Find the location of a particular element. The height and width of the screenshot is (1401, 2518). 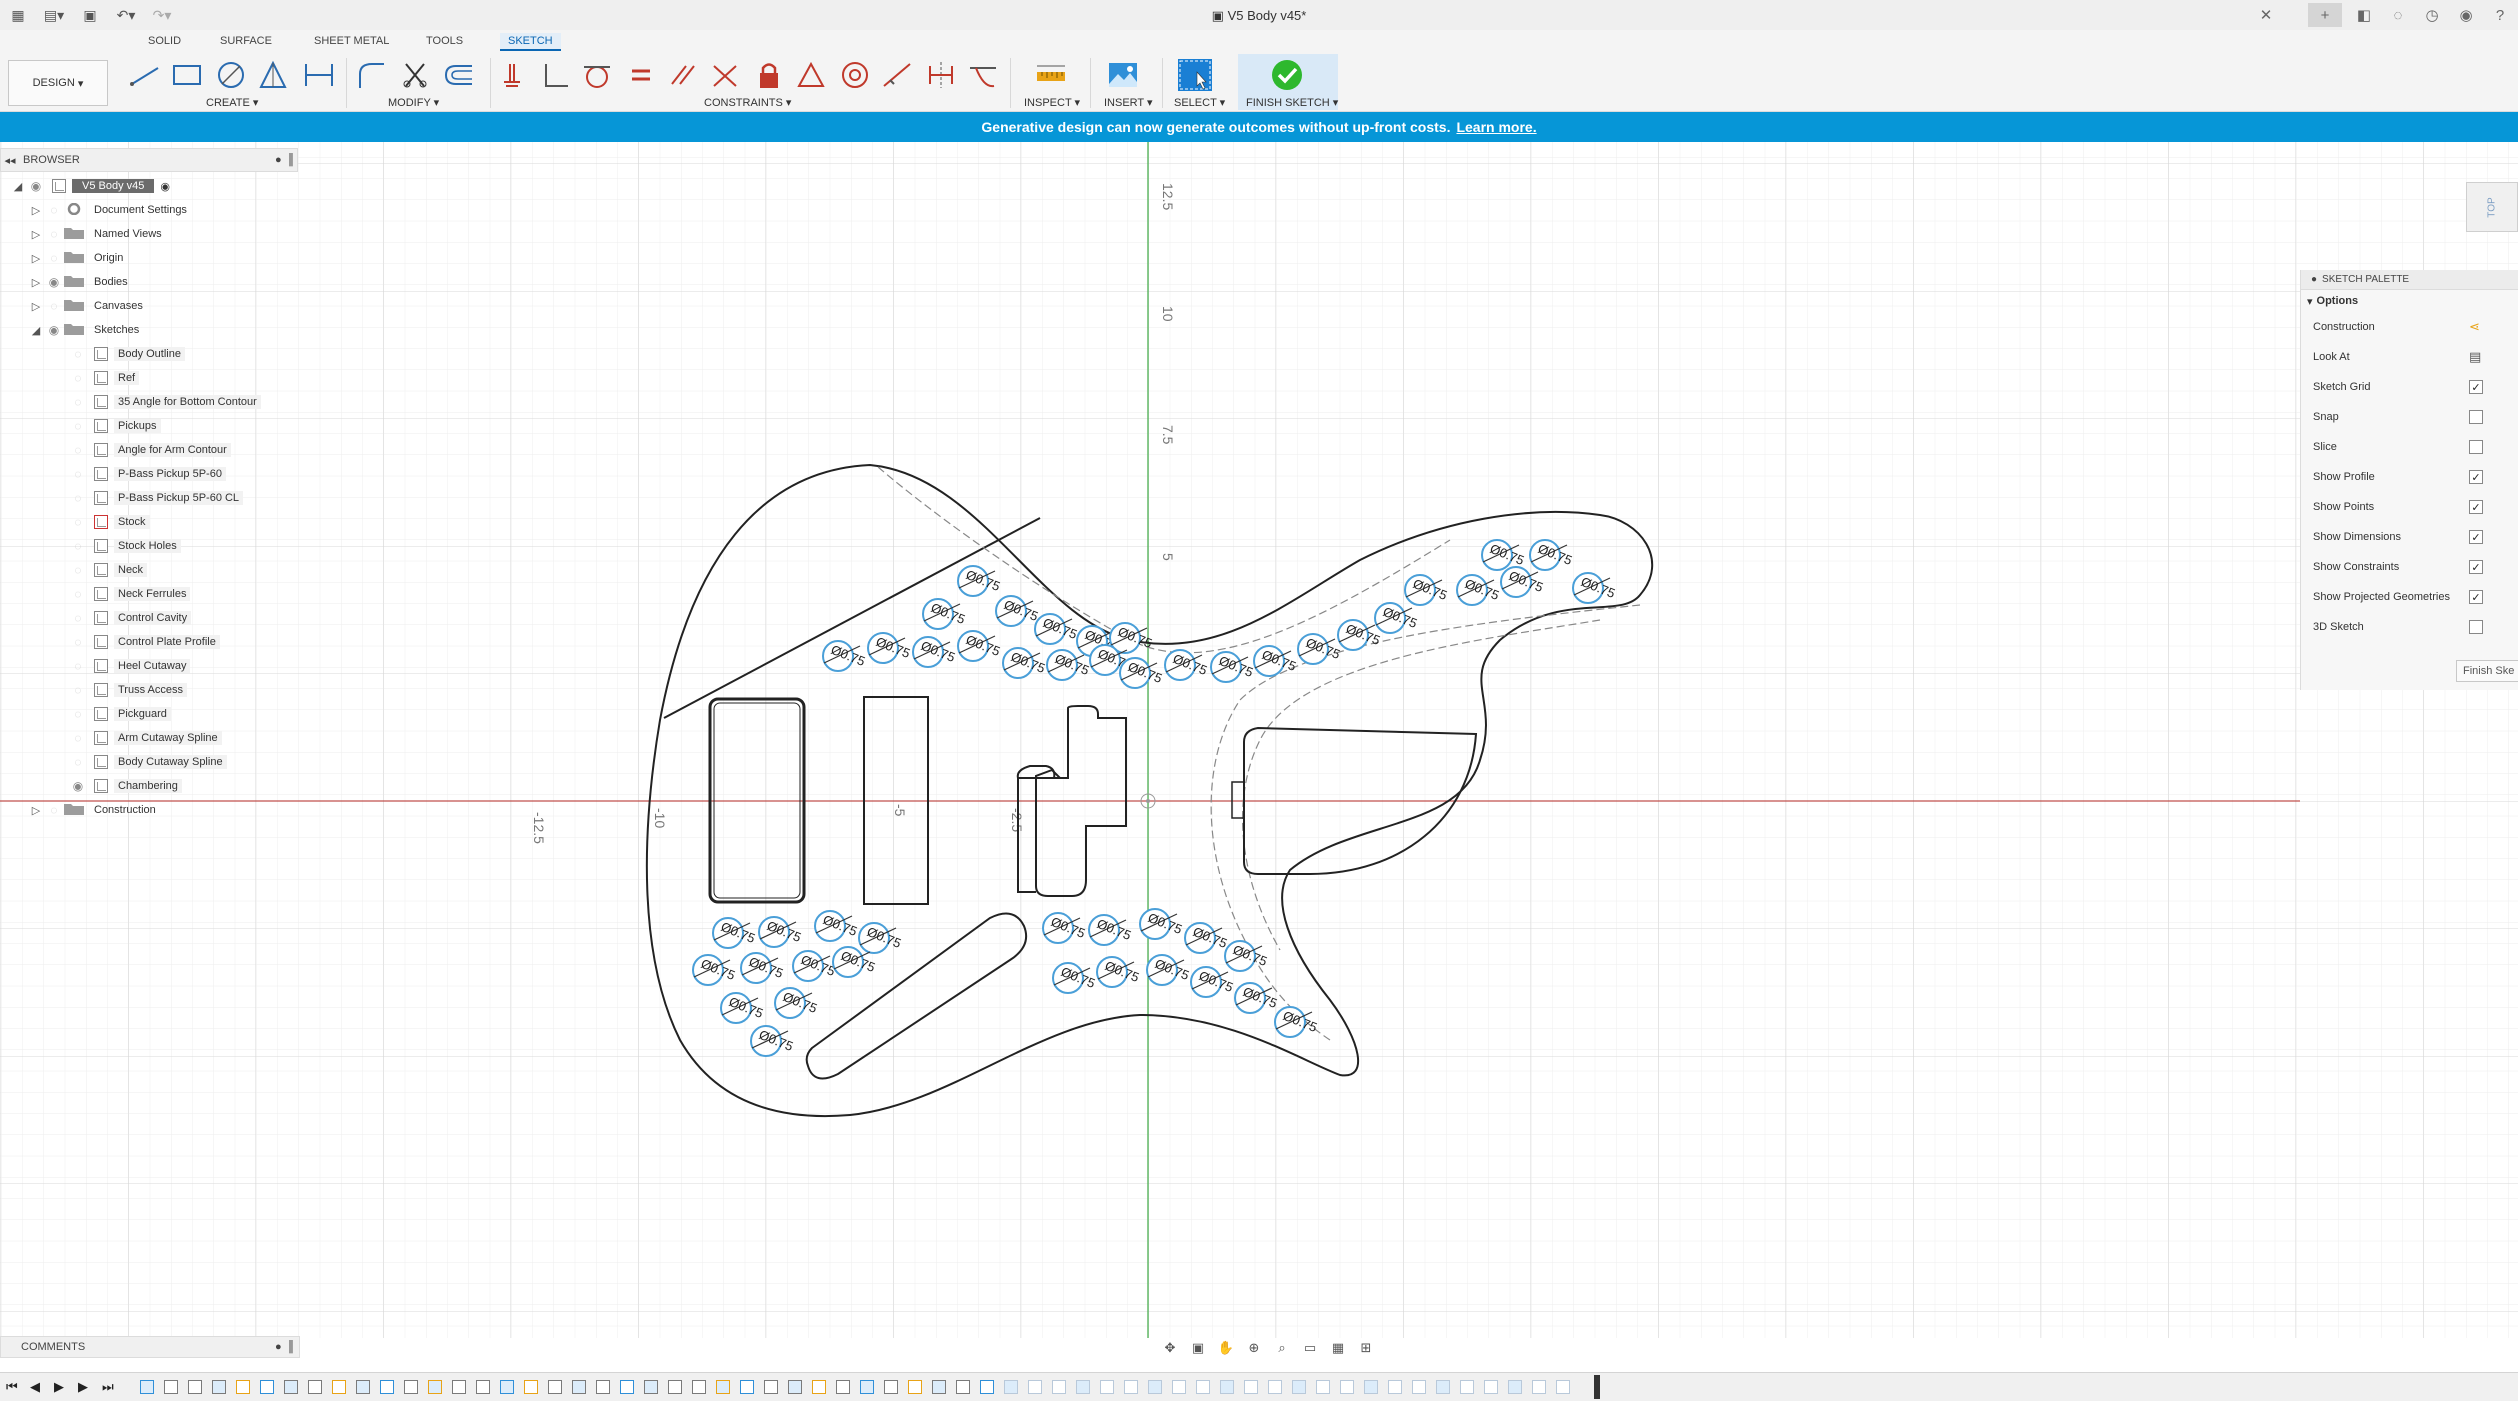

palette-option-show-dimensions: Show Dimensions ✓ is located at coordinates (2409, 537).